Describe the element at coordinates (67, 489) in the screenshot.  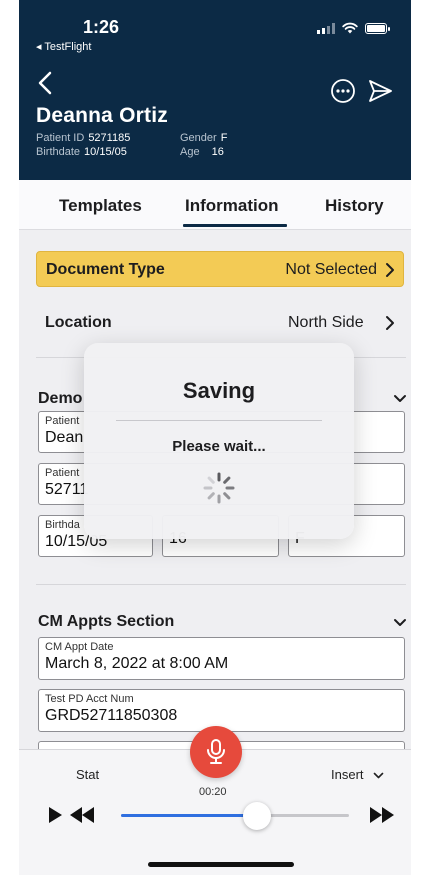
I see `field-value: 52711` at that location.